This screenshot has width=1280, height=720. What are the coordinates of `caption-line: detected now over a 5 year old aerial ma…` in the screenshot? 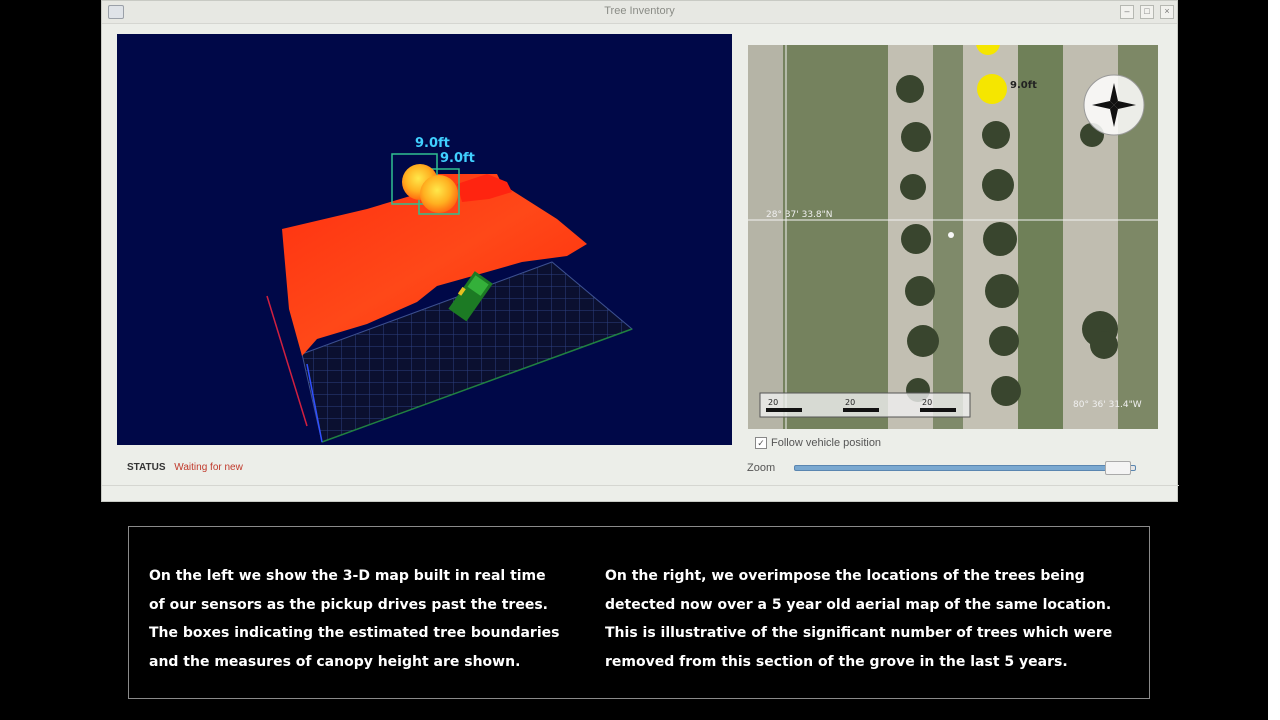 It's located at (858, 604).